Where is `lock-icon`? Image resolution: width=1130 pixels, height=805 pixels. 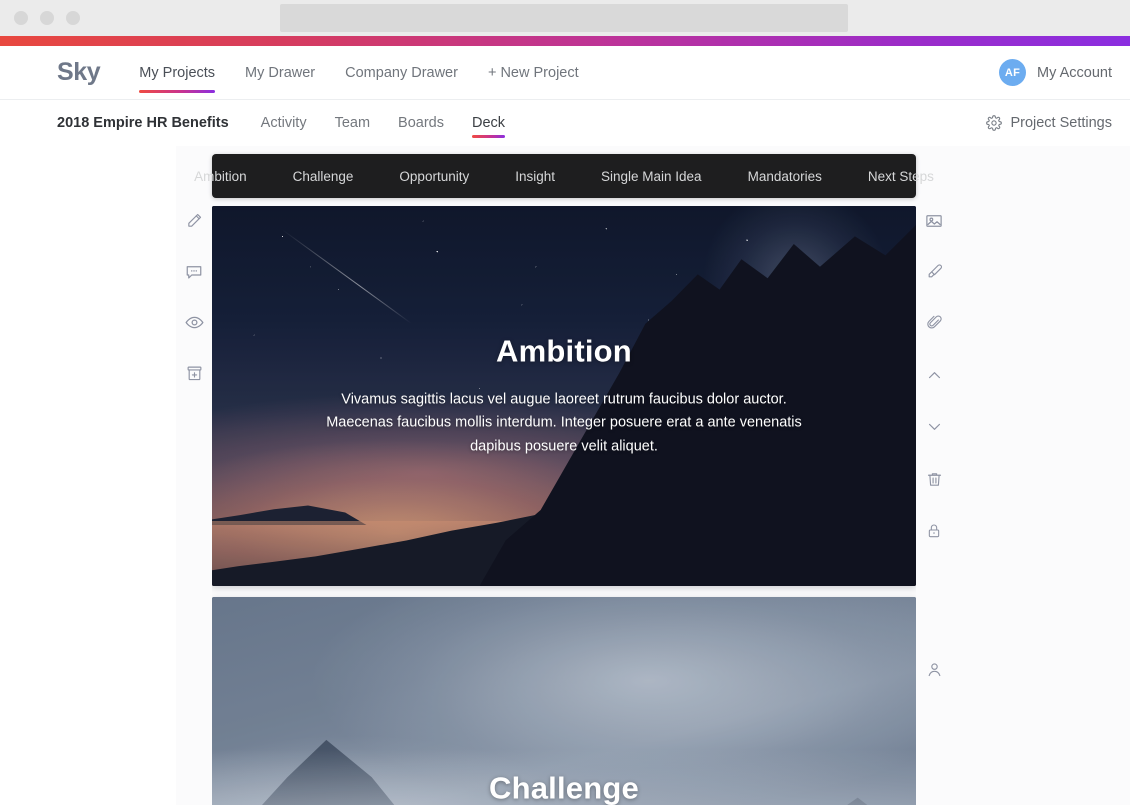 lock-icon is located at coordinates (934, 530).